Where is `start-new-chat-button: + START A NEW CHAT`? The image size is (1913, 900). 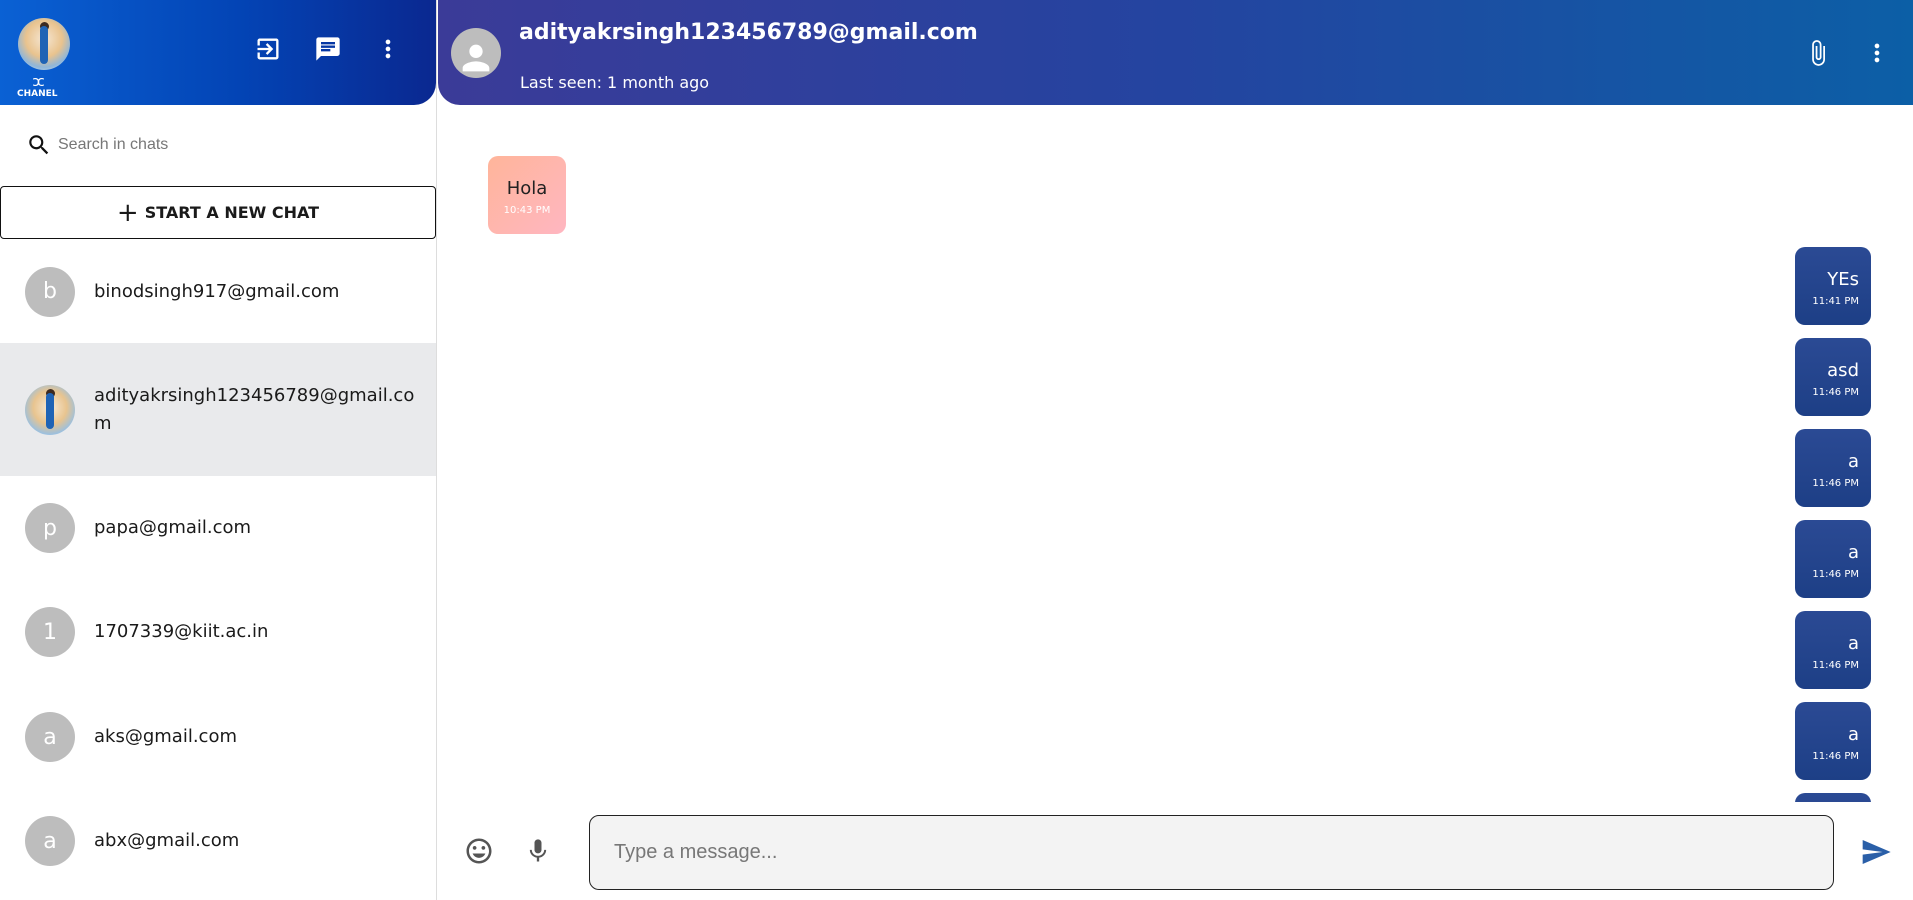 start-new-chat-button: + START A NEW CHAT is located at coordinates (218, 212).